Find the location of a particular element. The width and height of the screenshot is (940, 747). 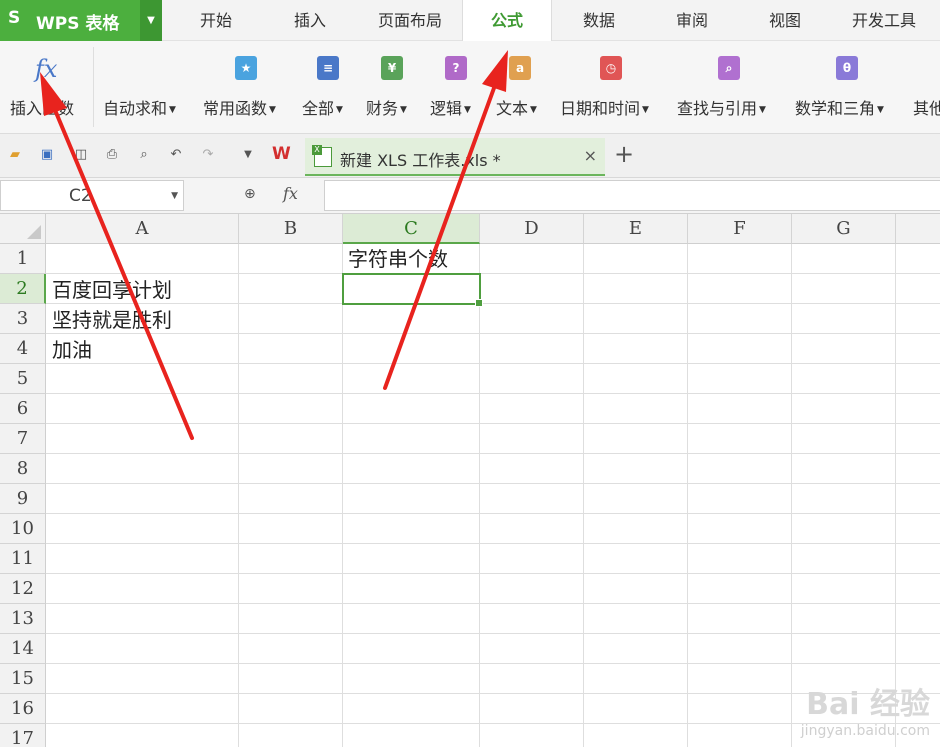

question-book-icon: ? is located at coordinates (456, 68).